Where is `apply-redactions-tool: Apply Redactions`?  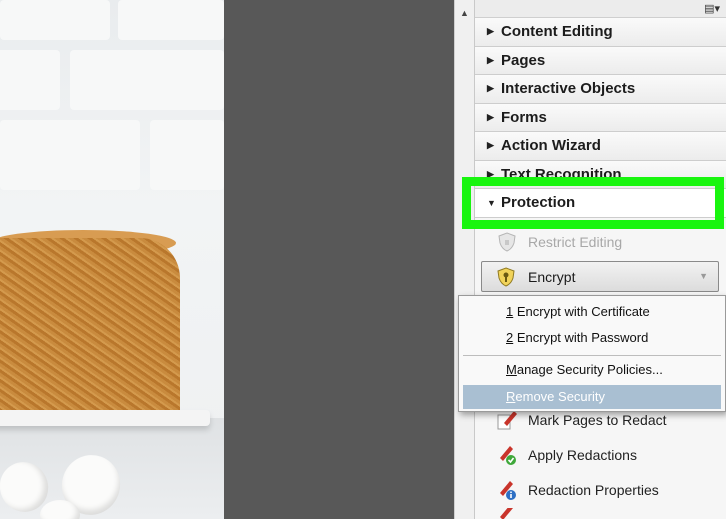
apply-redactions-tool: Apply Redactions is located at coordinates (600, 455).